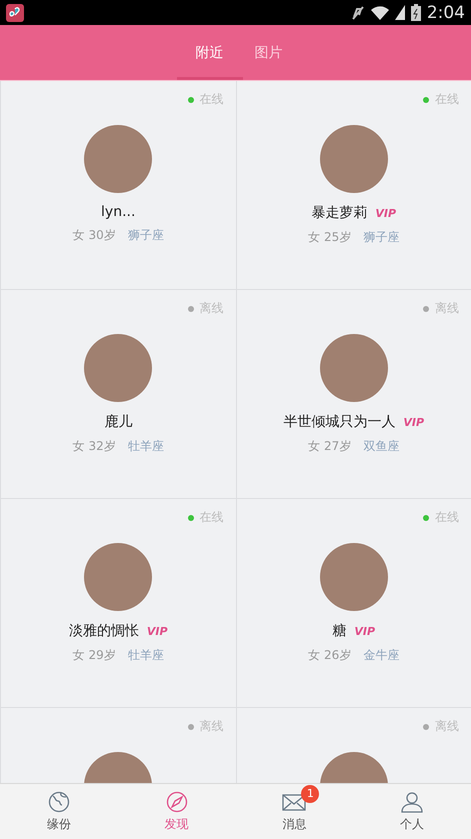 The width and height of the screenshot is (471, 839). Describe the element at coordinates (310, 793) in the screenshot. I see `notification-badge: 1` at that location.